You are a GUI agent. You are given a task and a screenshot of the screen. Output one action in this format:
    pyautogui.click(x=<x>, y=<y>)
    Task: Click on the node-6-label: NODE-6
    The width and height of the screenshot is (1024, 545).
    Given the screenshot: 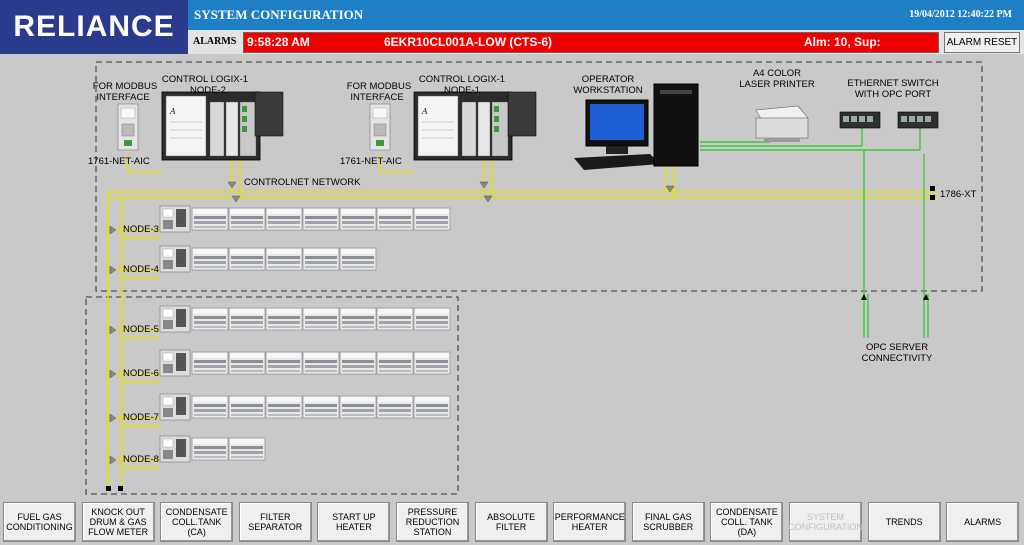 What is the action you would take?
    pyautogui.click(x=141, y=373)
    